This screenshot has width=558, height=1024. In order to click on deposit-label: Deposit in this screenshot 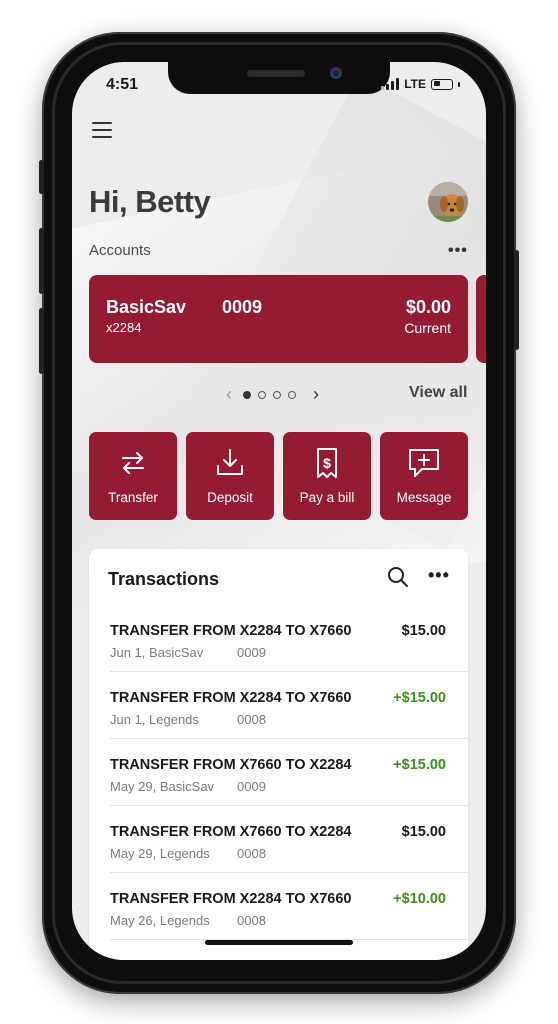, I will do `click(230, 497)`.